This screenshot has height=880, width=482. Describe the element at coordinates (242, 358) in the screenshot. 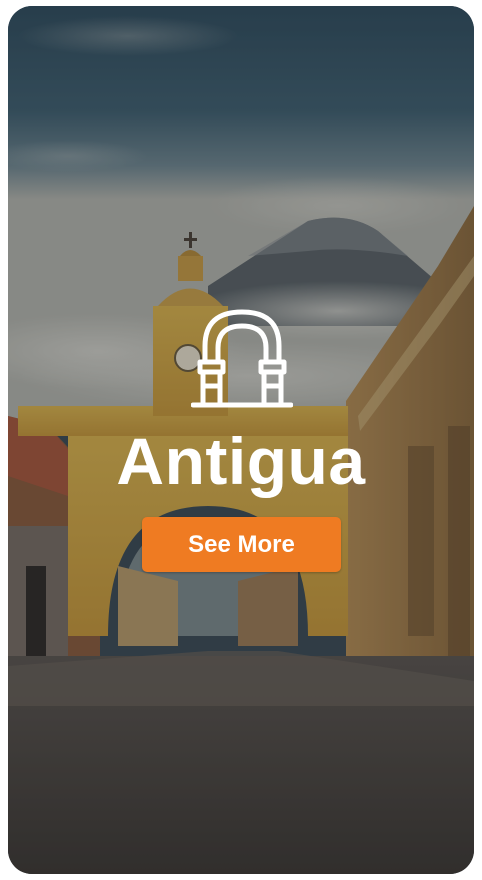

I see `arch-icon` at that location.